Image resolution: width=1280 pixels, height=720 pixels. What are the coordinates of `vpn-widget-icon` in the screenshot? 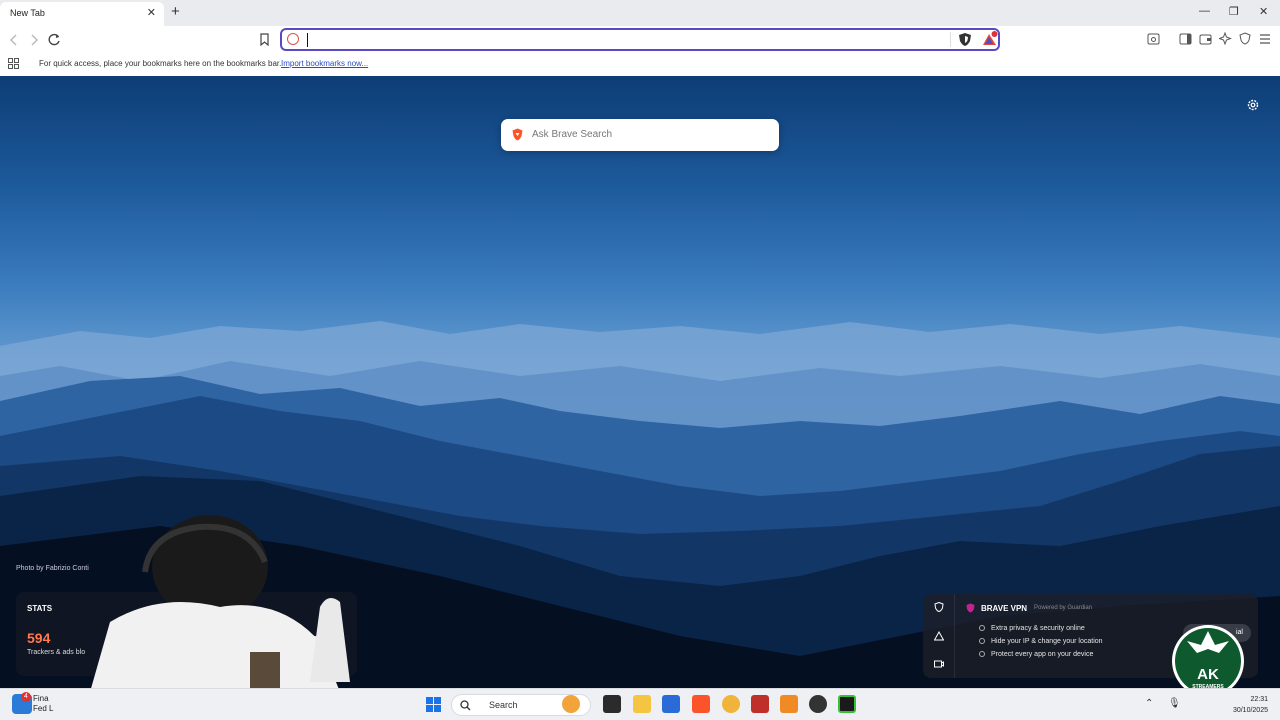 It's located at (939, 607).